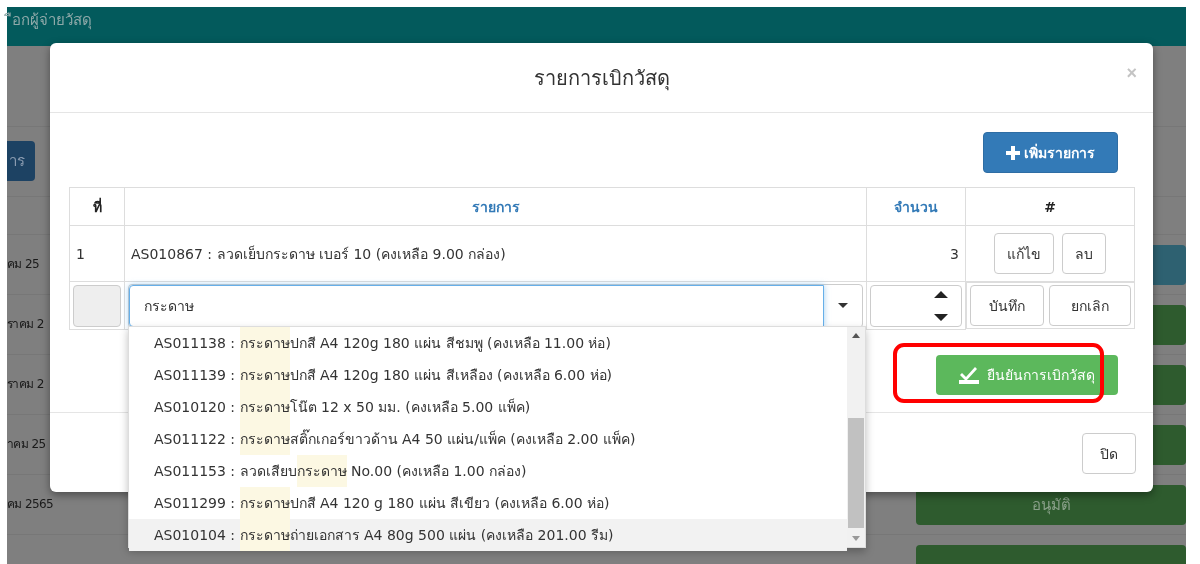 This screenshot has height=564, width=1200. What do you see at coordinates (601, 78) in the screenshot?
I see `modal-title: รายการเบิกวัสดุ` at bounding box center [601, 78].